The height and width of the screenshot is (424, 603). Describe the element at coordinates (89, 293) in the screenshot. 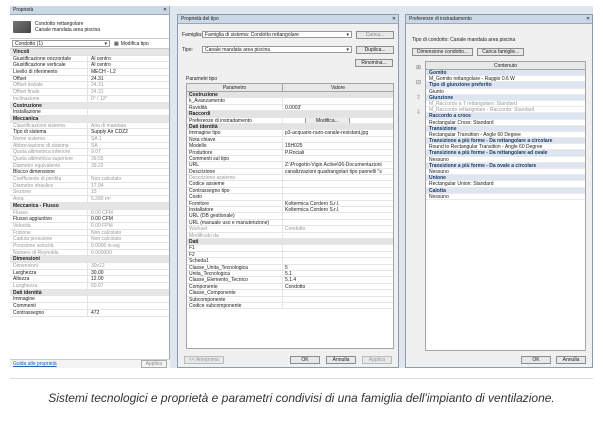

I see `property-group-header: Dati identità` at that location.